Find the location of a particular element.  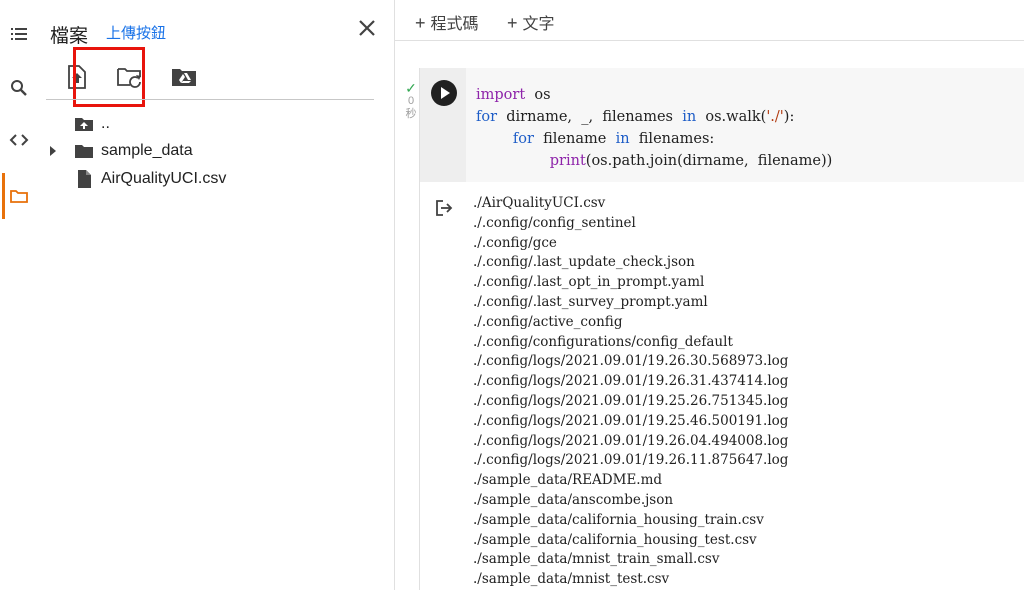

output-icon is located at coordinates (444, 208).